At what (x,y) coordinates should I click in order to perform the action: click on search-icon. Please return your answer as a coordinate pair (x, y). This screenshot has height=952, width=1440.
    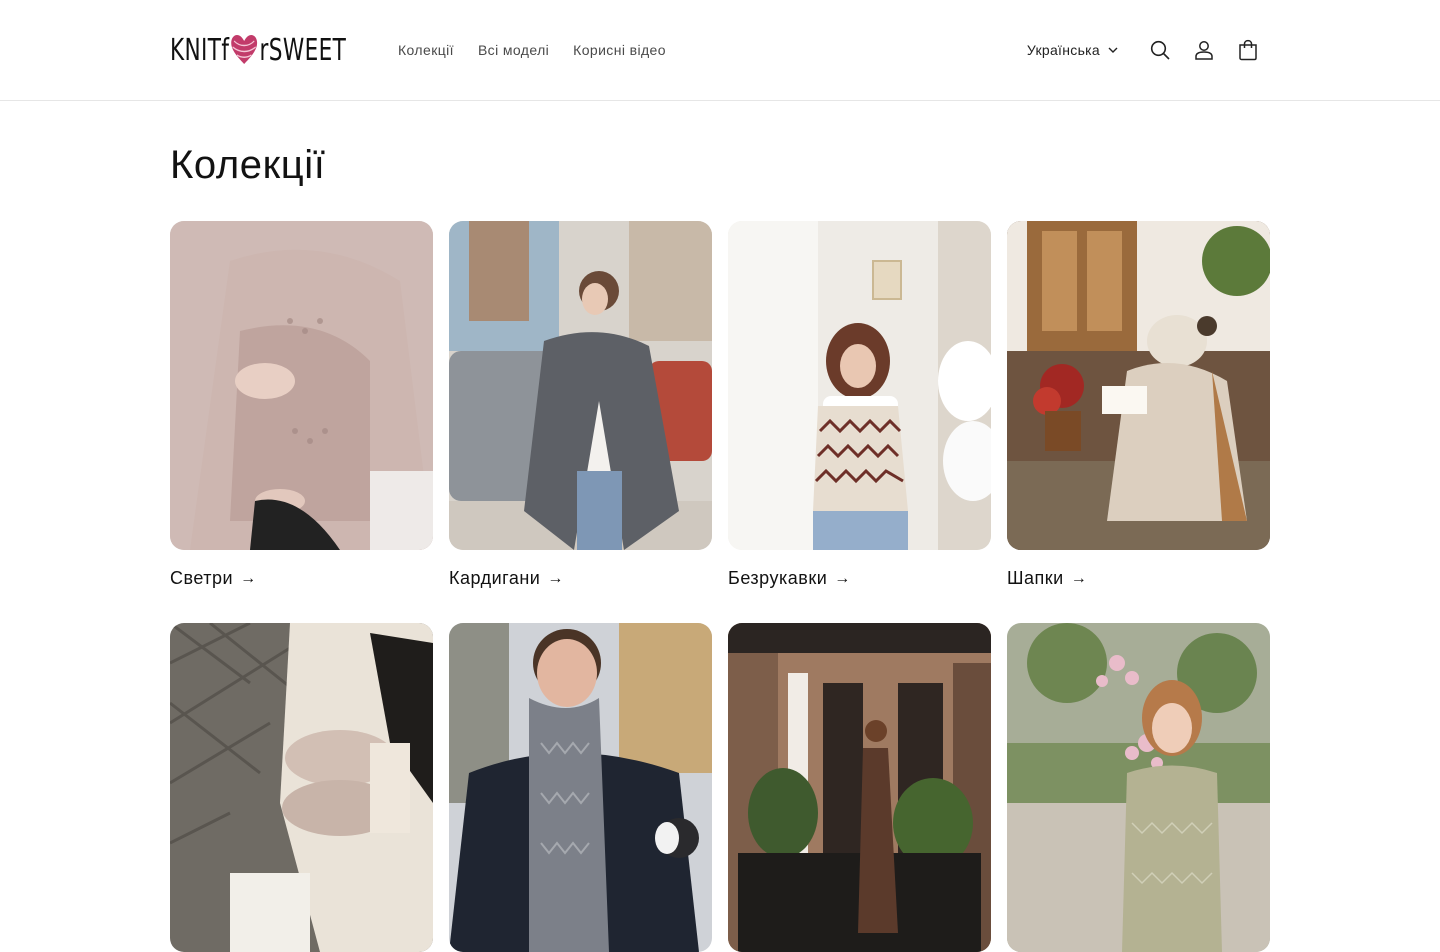
    Looking at the image, I should click on (1160, 50).